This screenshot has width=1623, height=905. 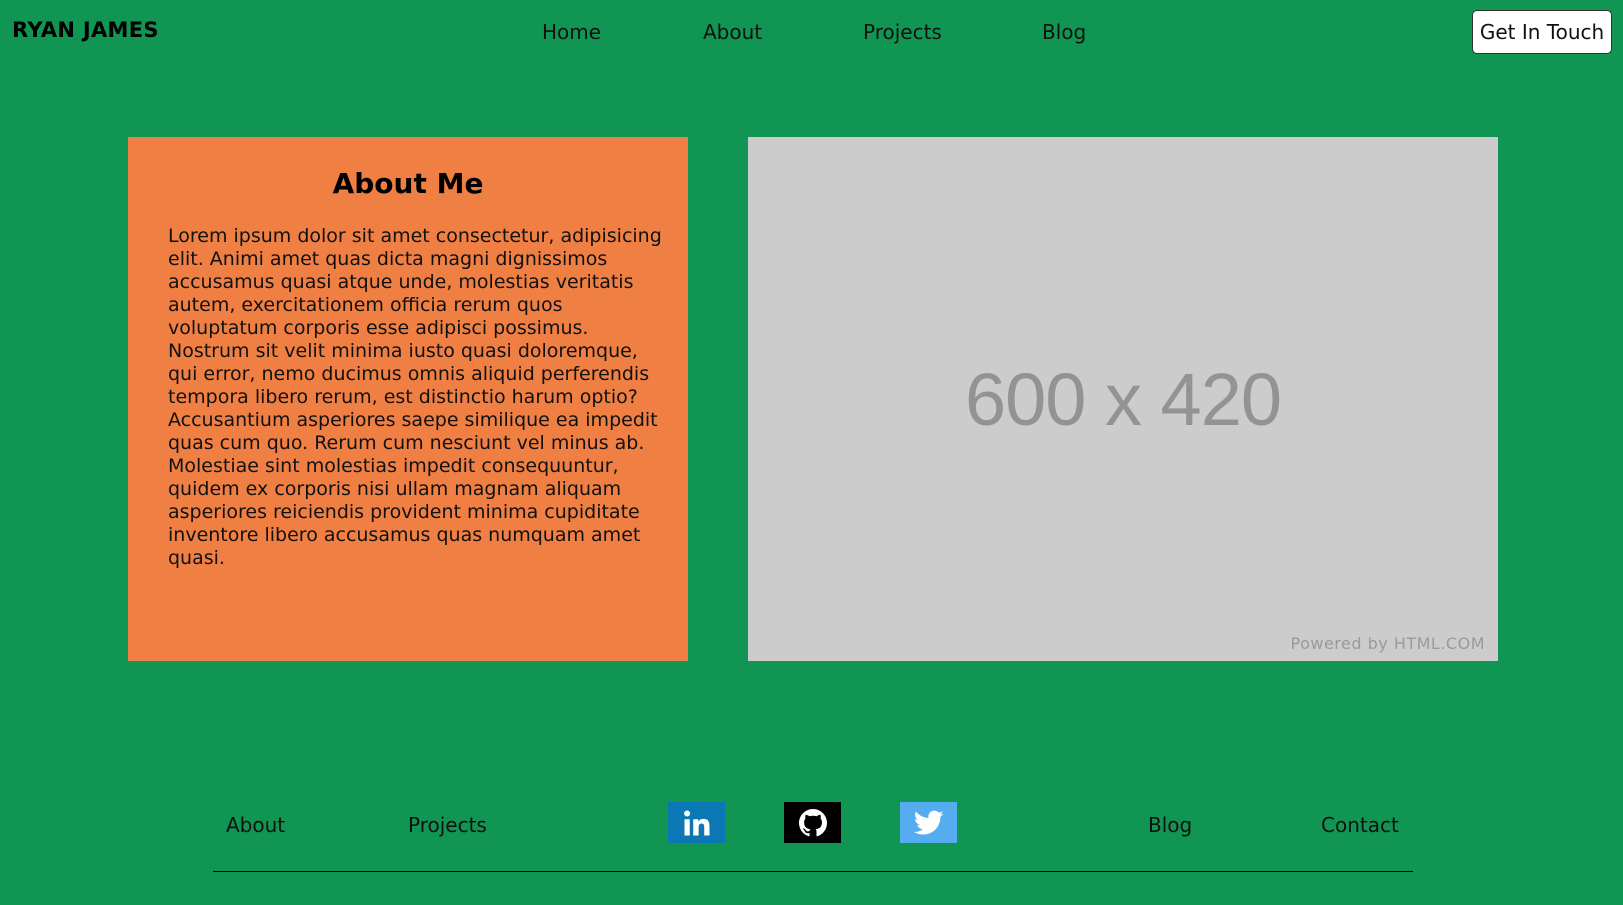 I want to click on twitter-icon, so click(x=928, y=822).